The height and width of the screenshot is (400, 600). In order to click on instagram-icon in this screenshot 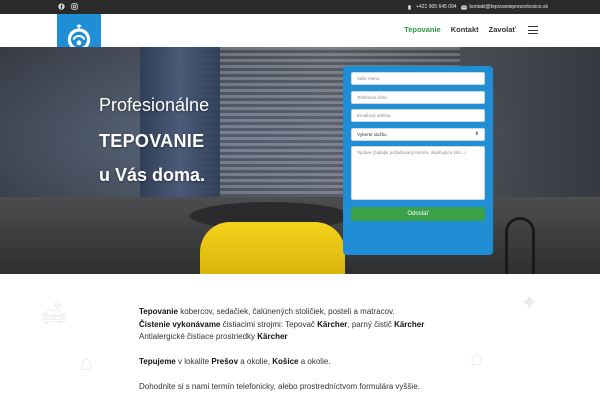, I will do `click(74, 6)`.